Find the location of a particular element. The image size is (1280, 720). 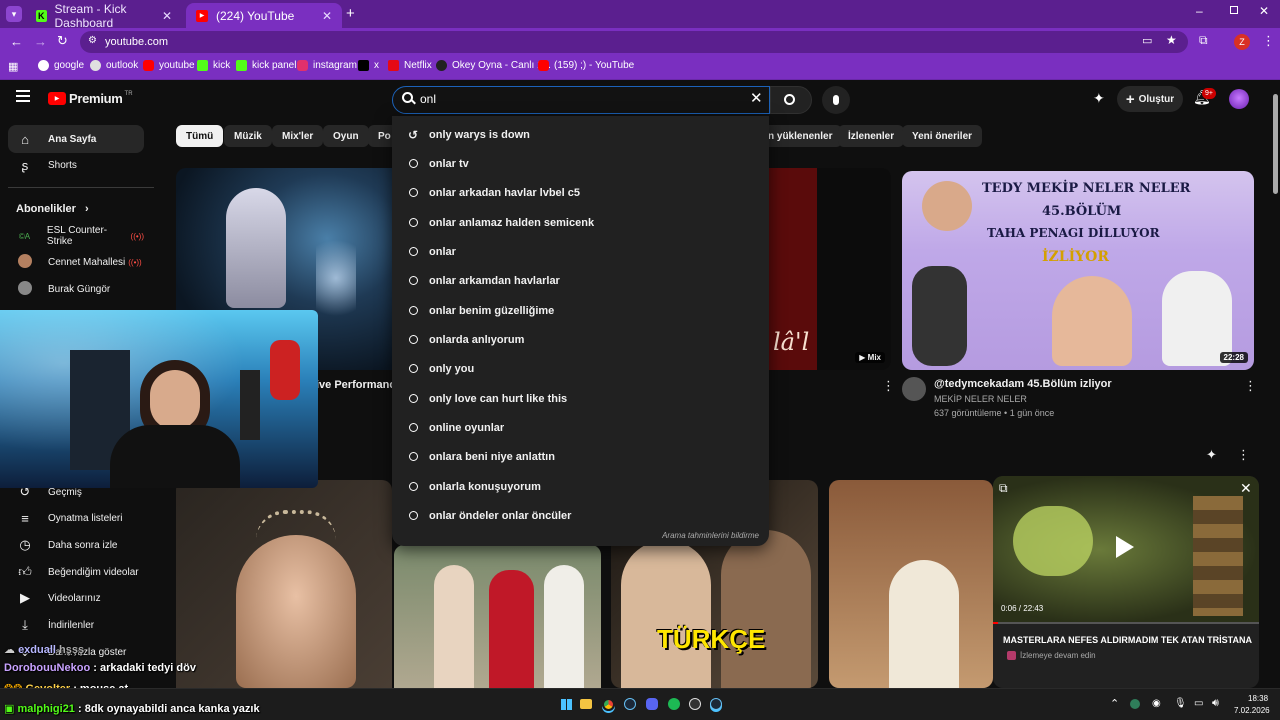

play-icon is located at coordinates (1125, 547).